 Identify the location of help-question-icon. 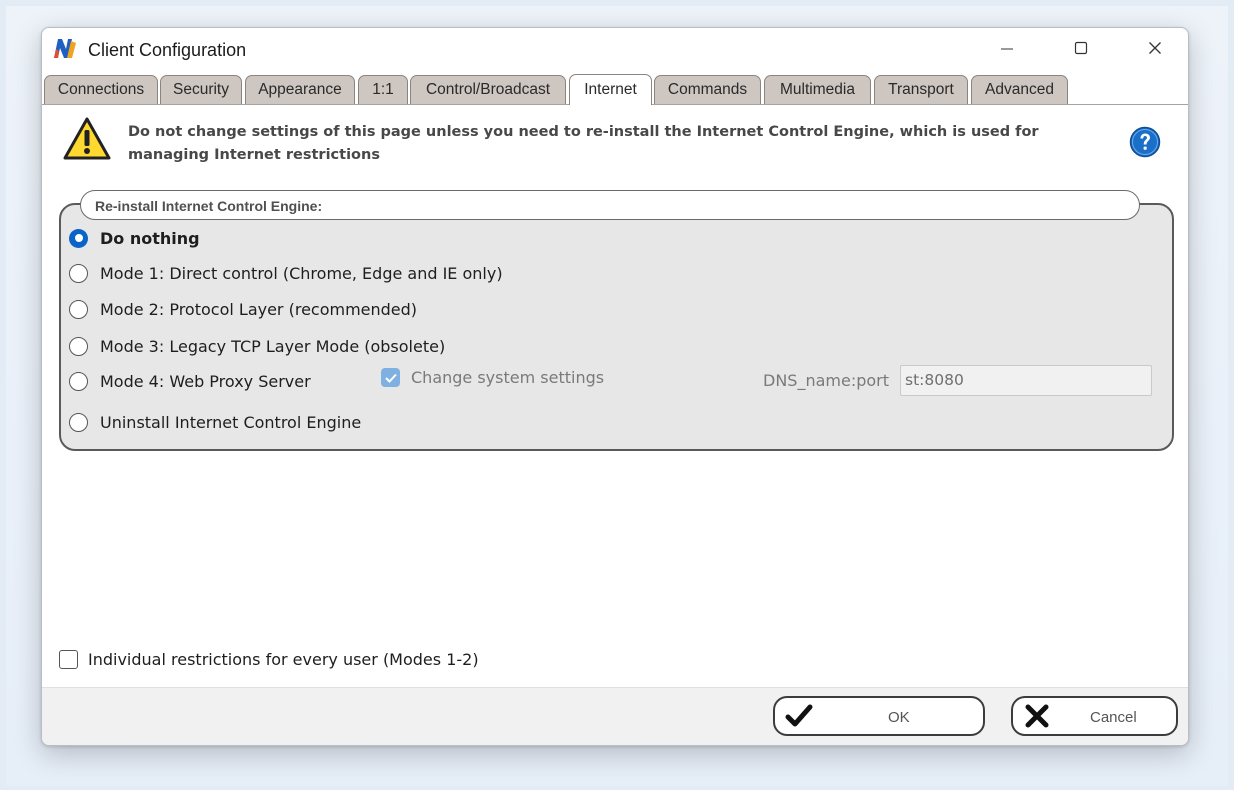
(1145, 142).